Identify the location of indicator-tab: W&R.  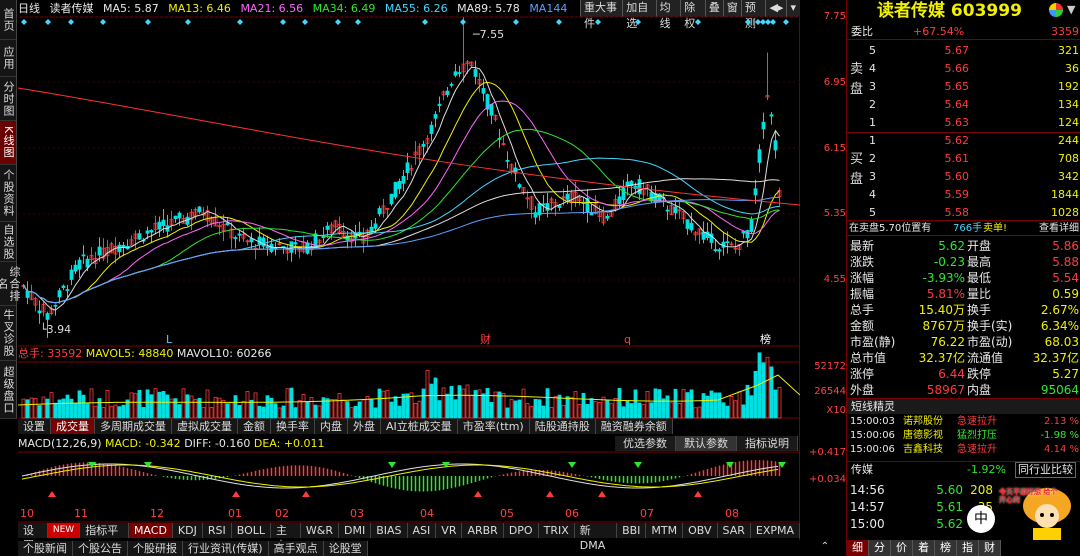
(320, 530).